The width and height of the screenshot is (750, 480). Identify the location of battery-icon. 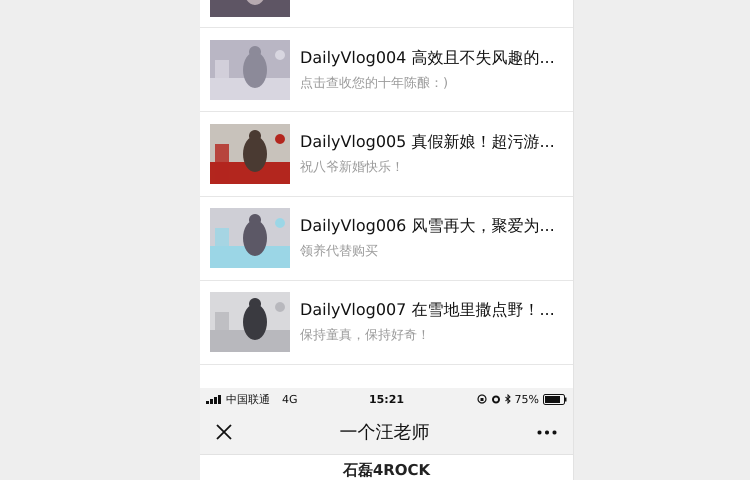
(555, 399).